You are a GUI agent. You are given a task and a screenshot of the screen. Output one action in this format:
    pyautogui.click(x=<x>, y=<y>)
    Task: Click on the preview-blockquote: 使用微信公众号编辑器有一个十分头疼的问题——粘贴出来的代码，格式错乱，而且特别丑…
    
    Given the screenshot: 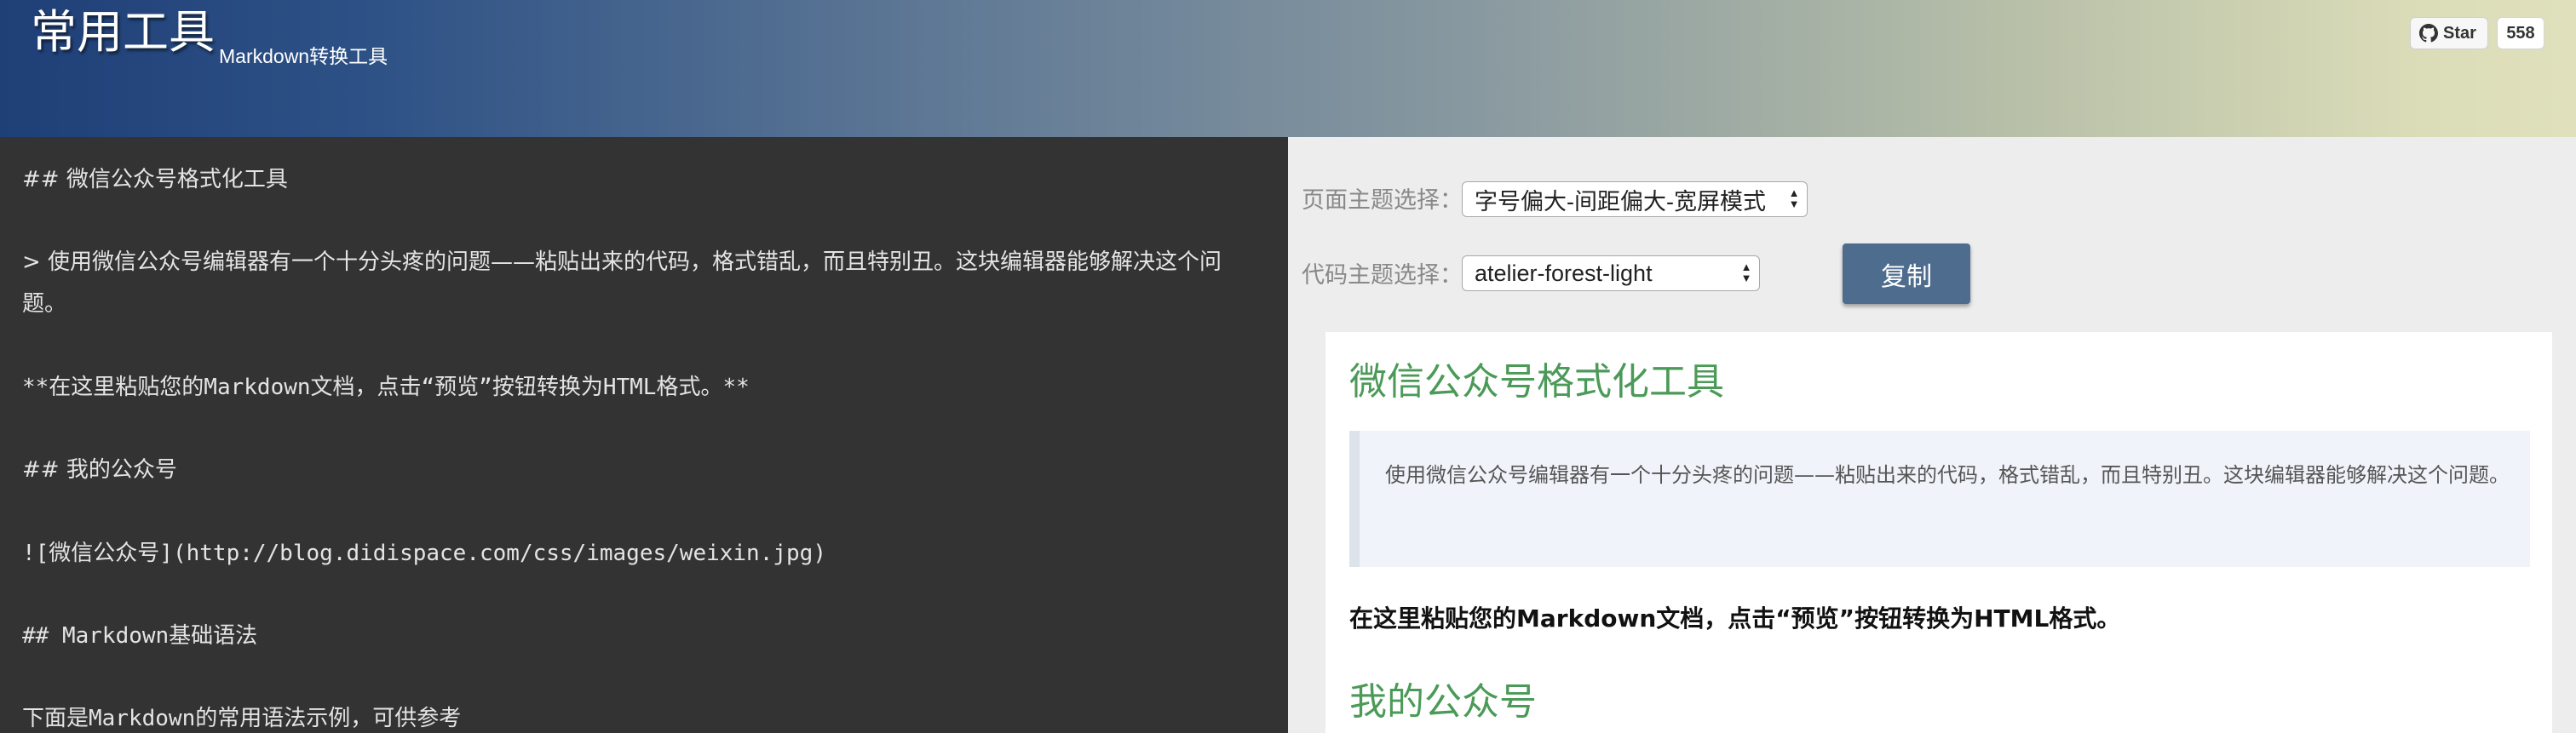 What is the action you would take?
    pyautogui.click(x=1939, y=499)
    